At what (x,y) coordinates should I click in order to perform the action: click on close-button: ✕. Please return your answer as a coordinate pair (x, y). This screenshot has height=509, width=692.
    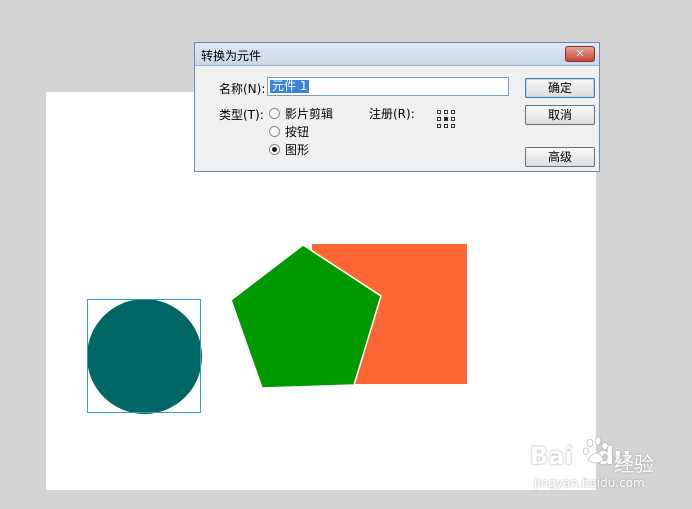
    Looking at the image, I should click on (580, 54).